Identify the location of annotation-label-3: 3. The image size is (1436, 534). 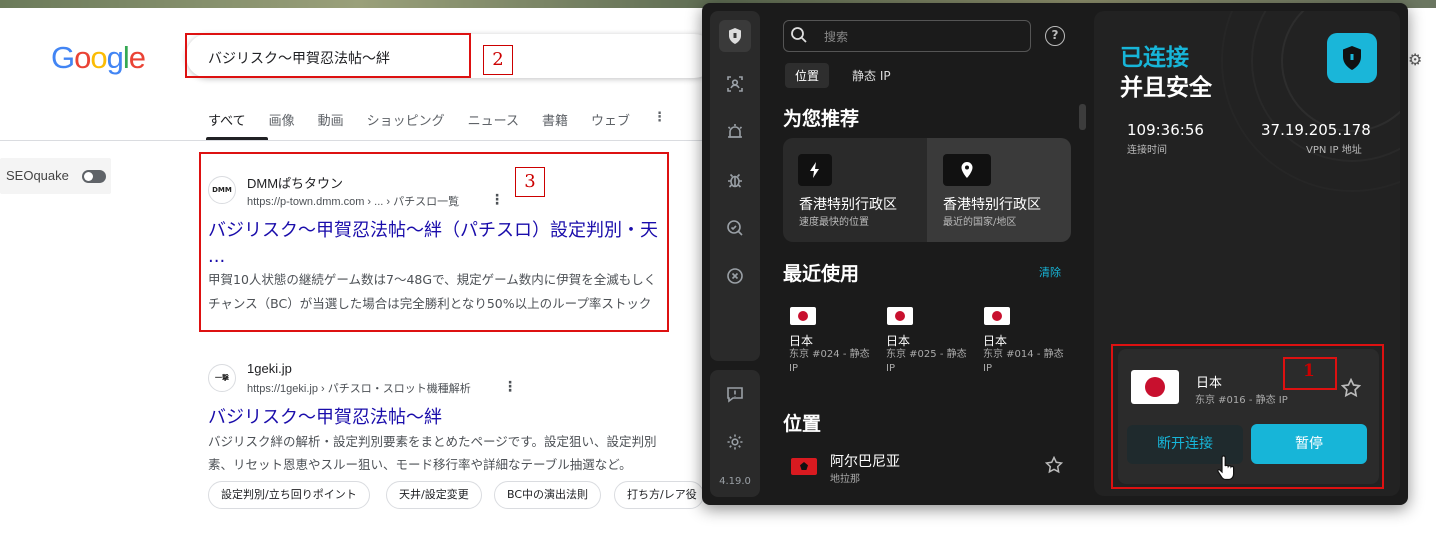
(530, 182).